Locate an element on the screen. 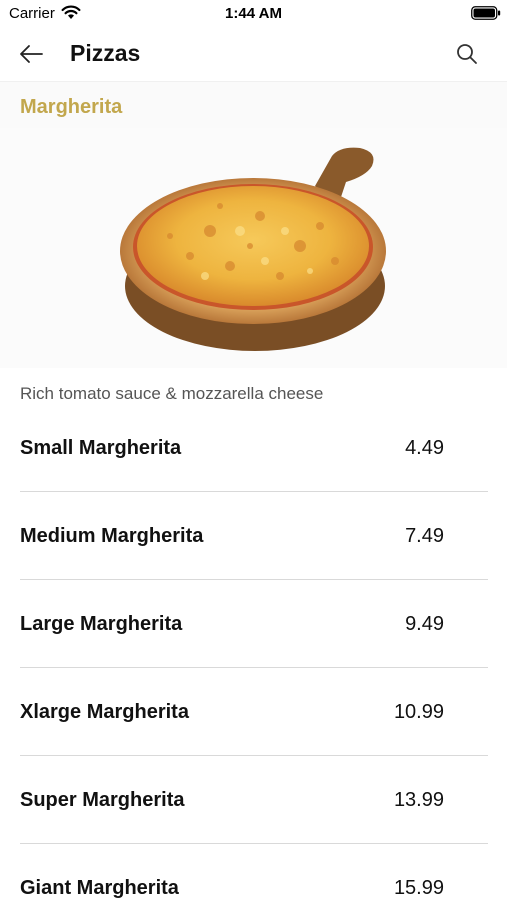 Image resolution: width=507 pixels, height=900 pixels. page-title: Pizzas is located at coordinates (105, 53).